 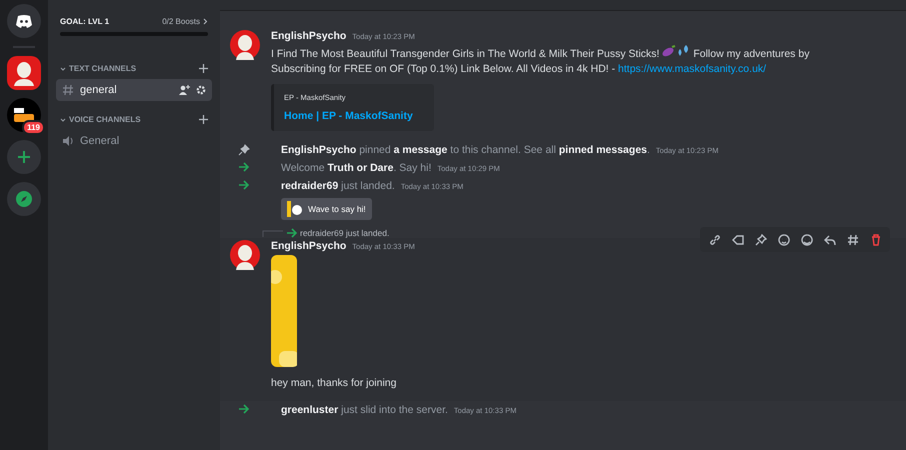 What do you see at coordinates (102, 68) in the screenshot?
I see `category-title: TEXT CHANNELS` at bounding box center [102, 68].